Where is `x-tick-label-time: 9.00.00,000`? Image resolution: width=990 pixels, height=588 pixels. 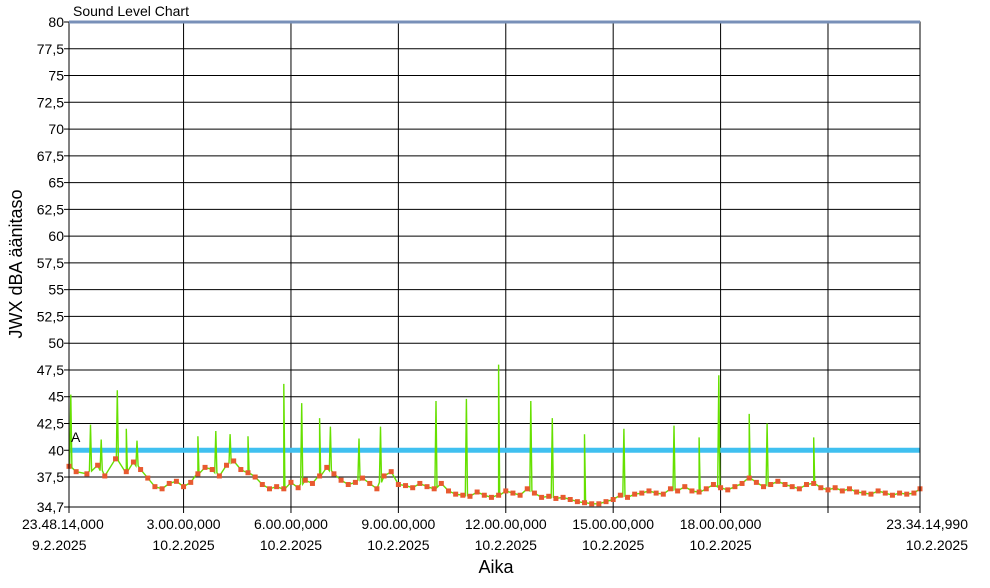
x-tick-label-time: 9.00.00,000 is located at coordinates (398, 524).